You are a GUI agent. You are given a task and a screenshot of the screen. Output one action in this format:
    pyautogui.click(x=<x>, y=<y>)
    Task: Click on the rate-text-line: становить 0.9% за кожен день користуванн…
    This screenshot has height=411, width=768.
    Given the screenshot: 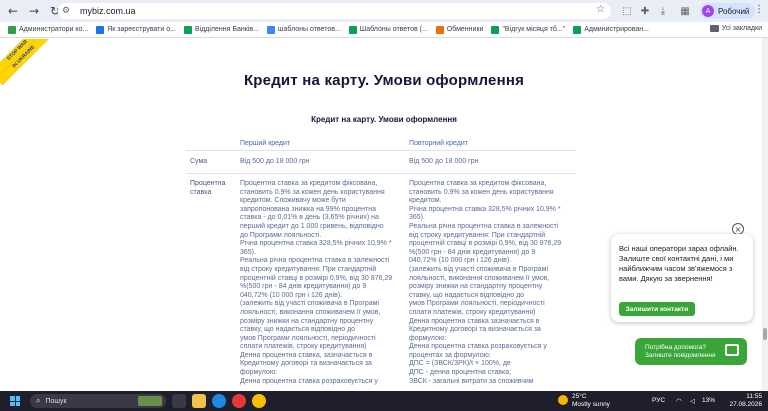 What is the action you would take?
    pyautogui.click(x=312, y=192)
    